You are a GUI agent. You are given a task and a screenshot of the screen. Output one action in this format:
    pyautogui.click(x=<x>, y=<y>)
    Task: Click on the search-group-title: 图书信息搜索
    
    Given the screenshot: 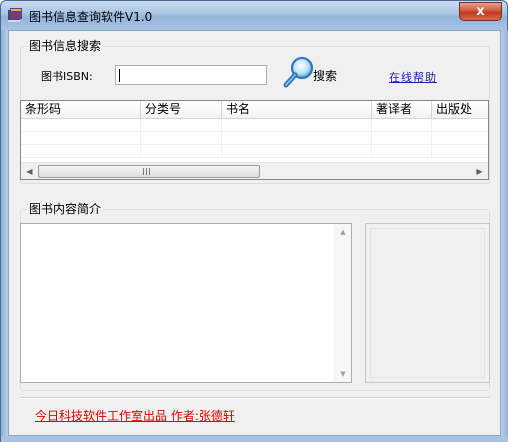 What is the action you would take?
    pyautogui.click(x=65, y=46)
    